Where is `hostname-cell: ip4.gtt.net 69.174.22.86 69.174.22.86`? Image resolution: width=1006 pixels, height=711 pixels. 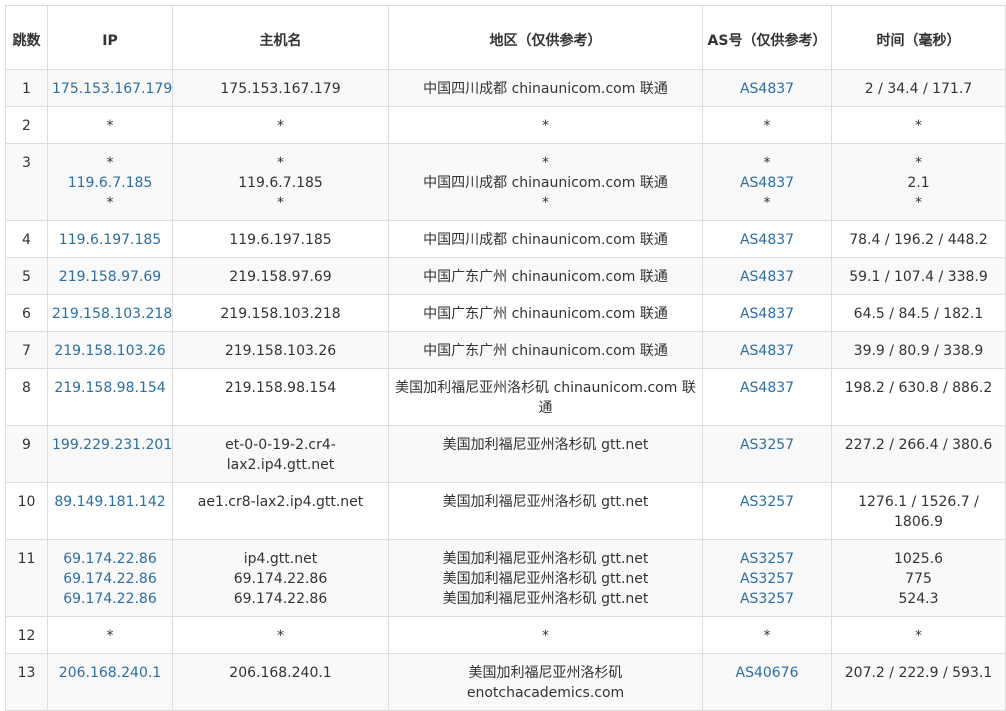
hostname-cell: ip4.gtt.net 69.174.22.86 69.174.22.86 is located at coordinates (280, 578).